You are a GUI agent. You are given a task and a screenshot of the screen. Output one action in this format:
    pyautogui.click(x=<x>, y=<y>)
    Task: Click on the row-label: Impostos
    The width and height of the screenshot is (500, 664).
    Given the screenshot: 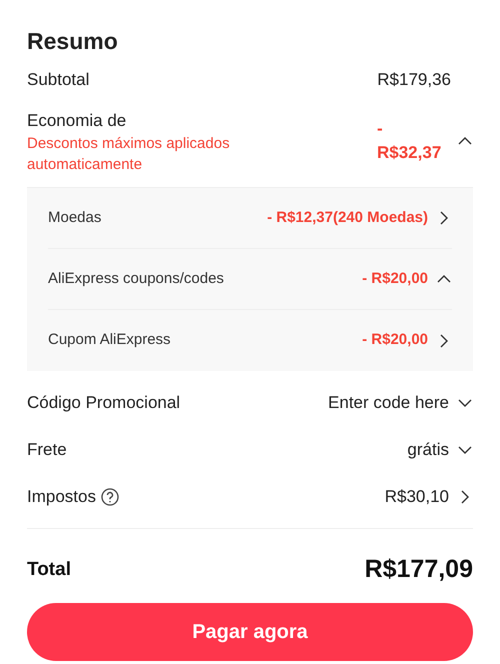 What is the action you would take?
    pyautogui.click(x=61, y=497)
    